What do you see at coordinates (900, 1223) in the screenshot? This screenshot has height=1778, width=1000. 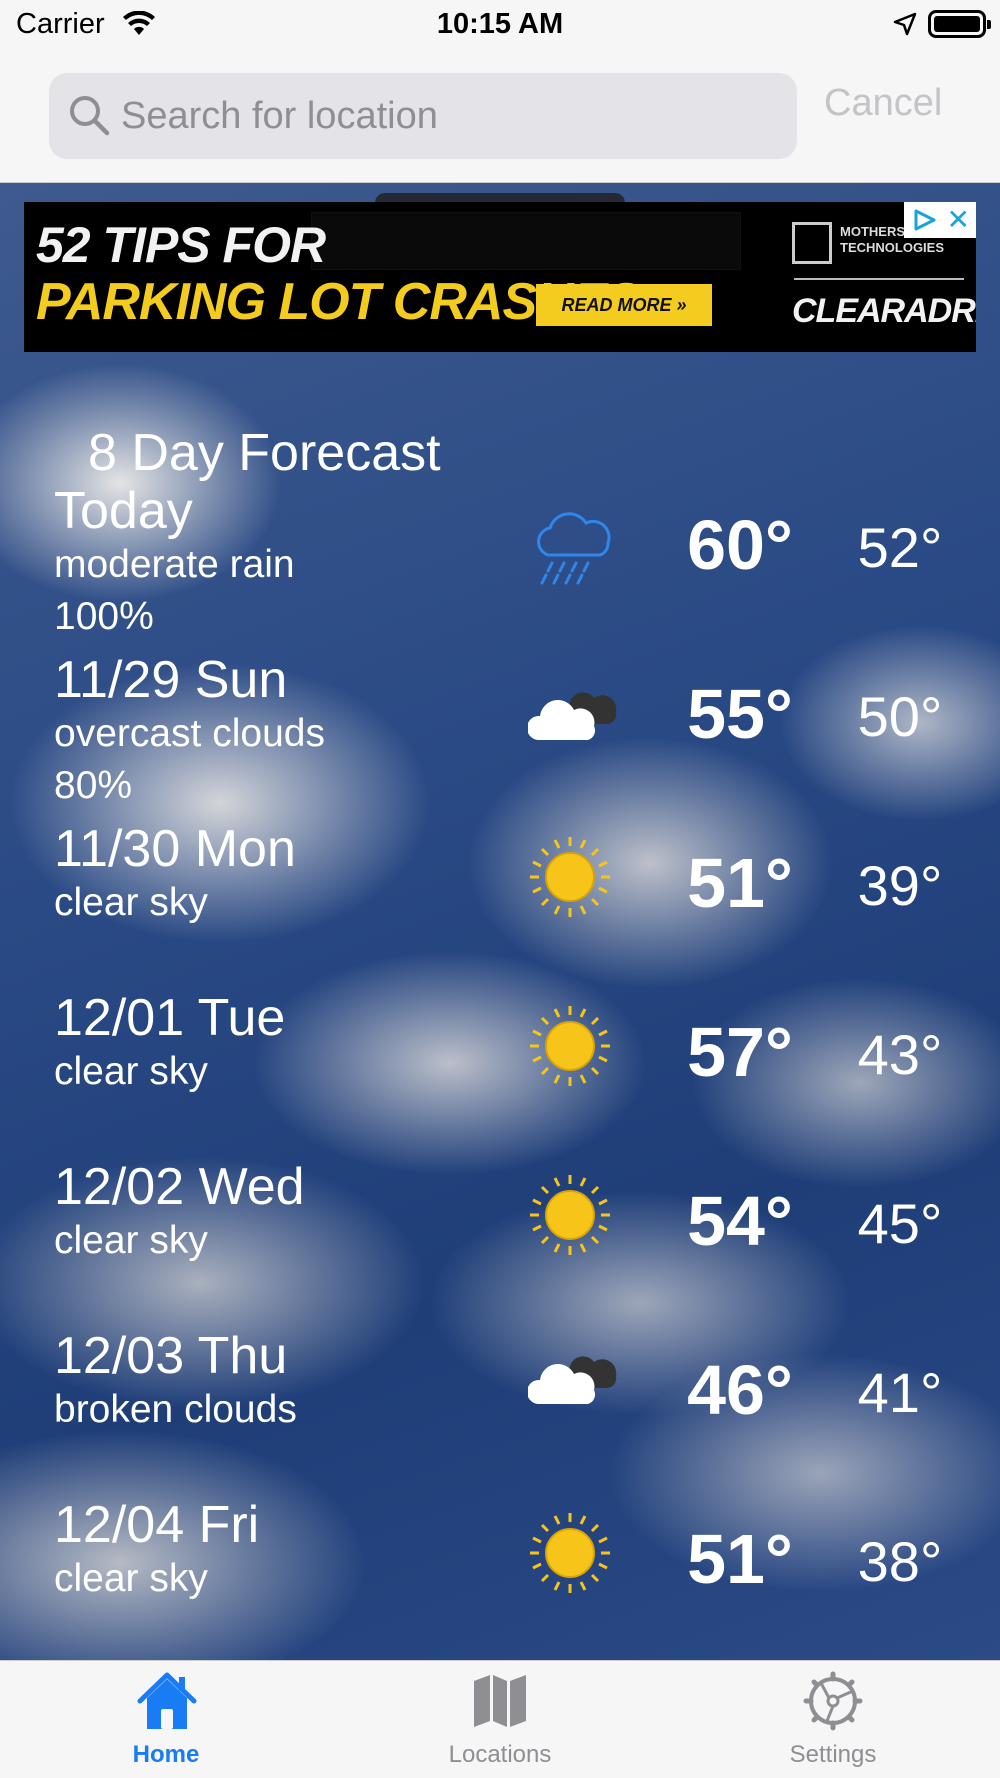 I see `forecast-low: 45°` at bounding box center [900, 1223].